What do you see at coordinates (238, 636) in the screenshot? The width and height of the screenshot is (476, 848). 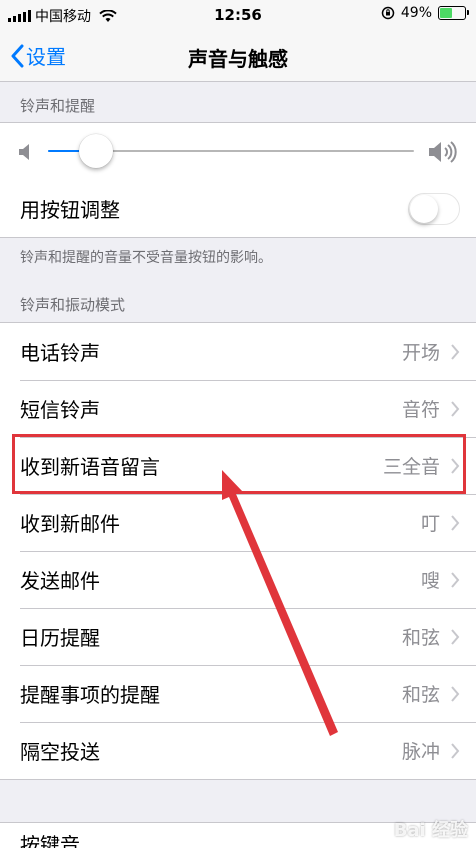 I see `list-item-calendar-alerts: 日历提醒 和弦` at bounding box center [238, 636].